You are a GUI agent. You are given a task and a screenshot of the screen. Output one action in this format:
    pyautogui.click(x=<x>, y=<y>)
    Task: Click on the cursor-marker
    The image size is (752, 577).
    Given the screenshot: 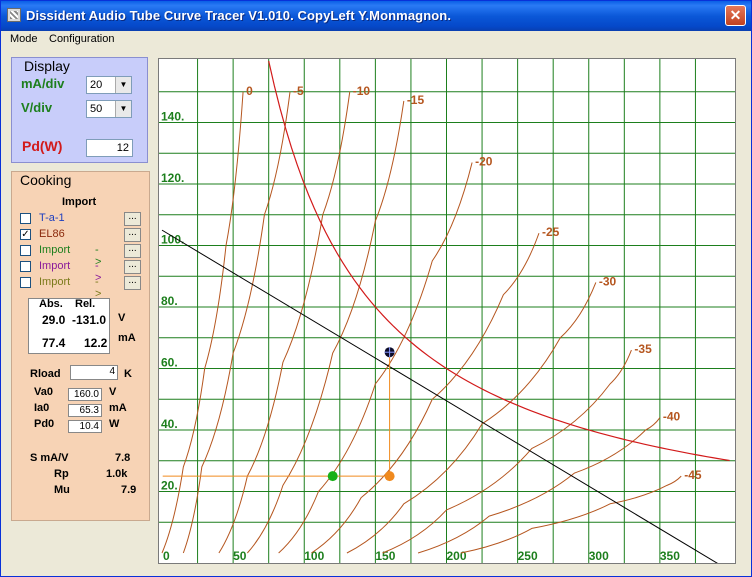 What is the action you would take?
    pyautogui.click(x=389, y=476)
    